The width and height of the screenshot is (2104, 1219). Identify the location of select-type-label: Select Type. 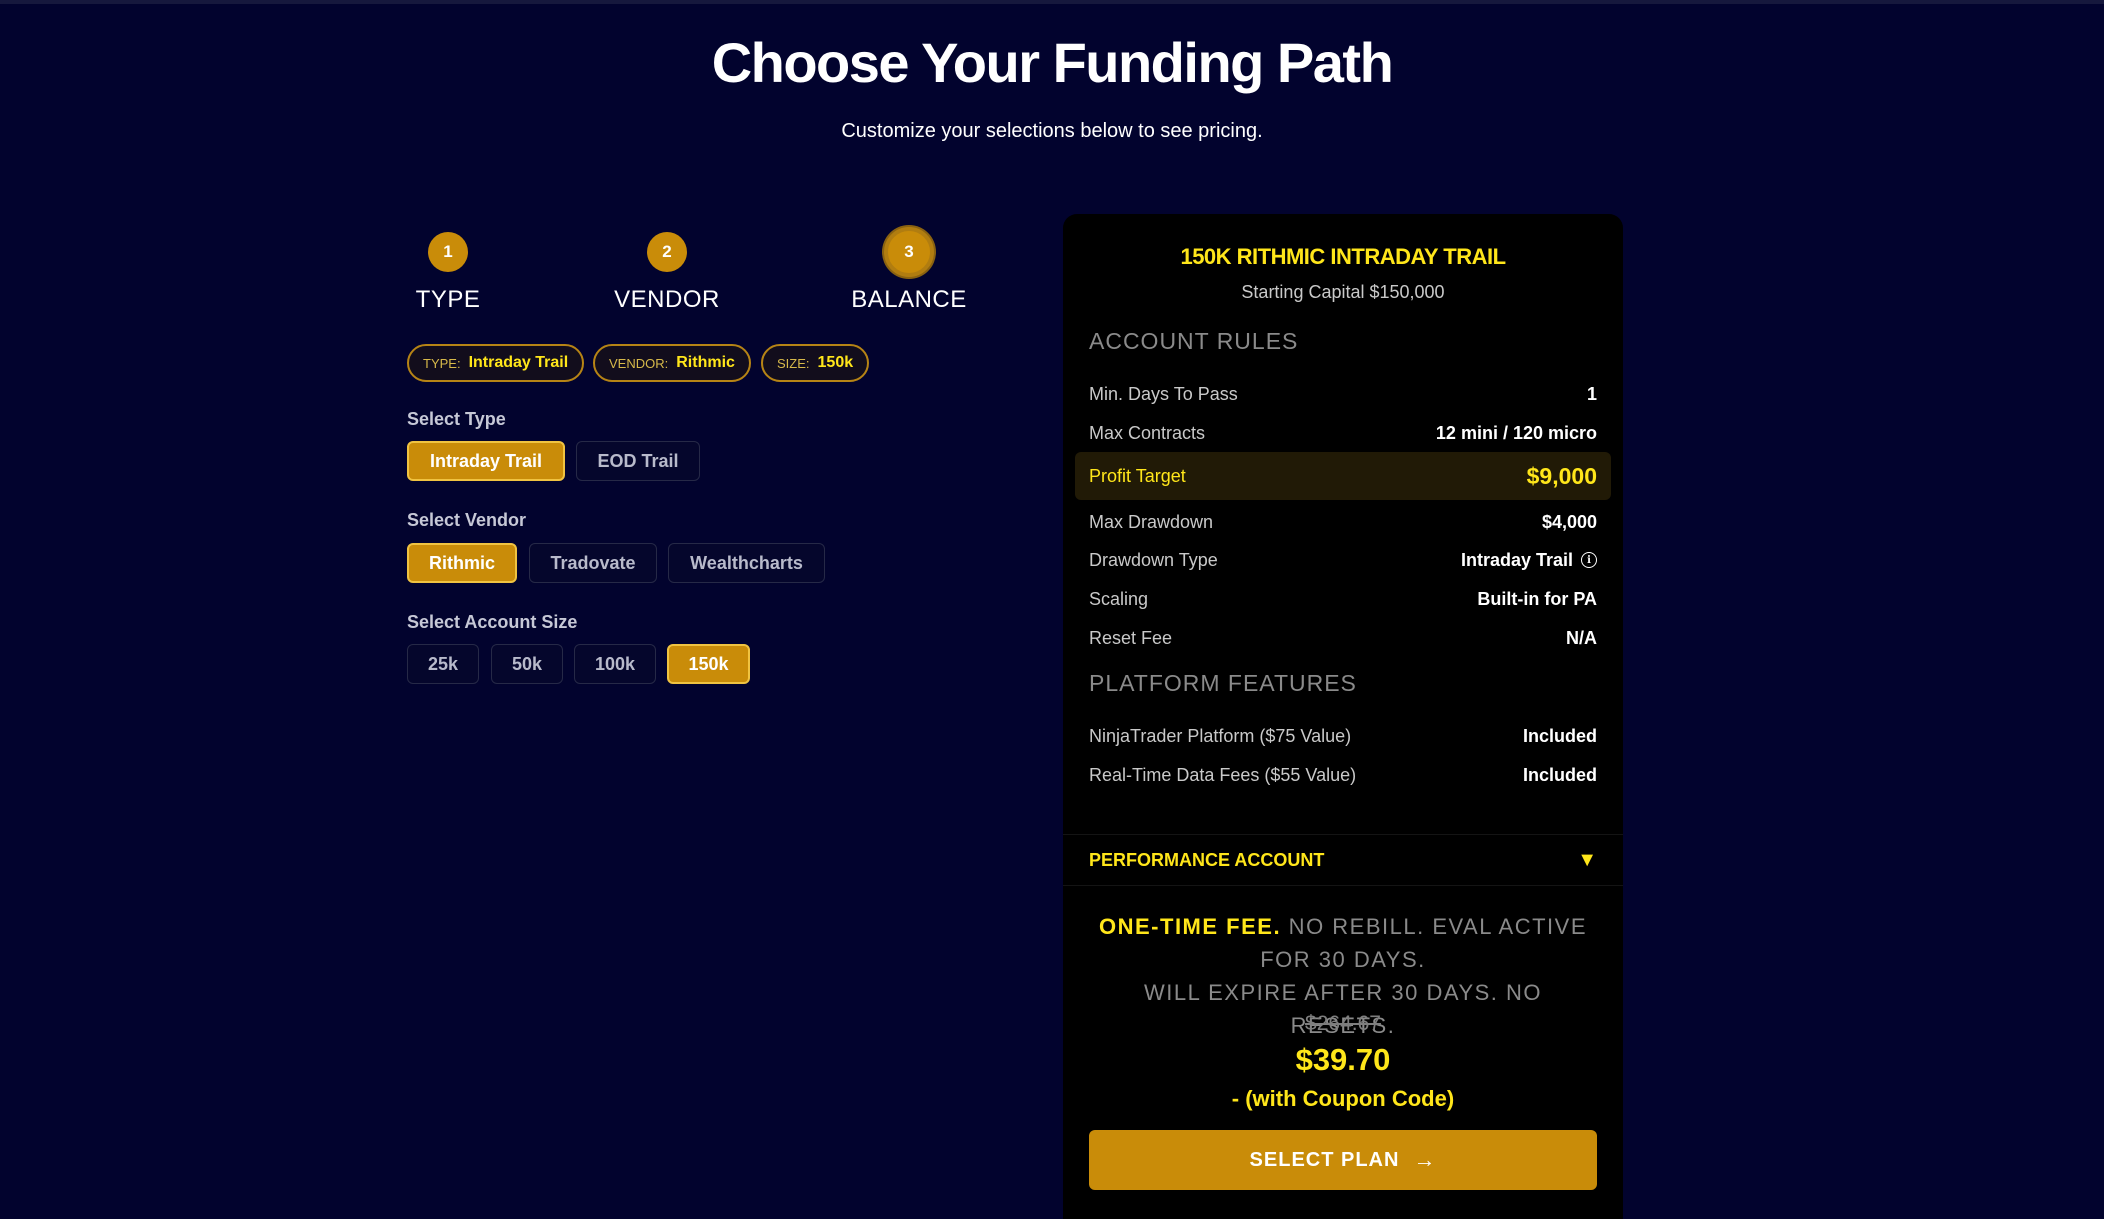
(456, 419).